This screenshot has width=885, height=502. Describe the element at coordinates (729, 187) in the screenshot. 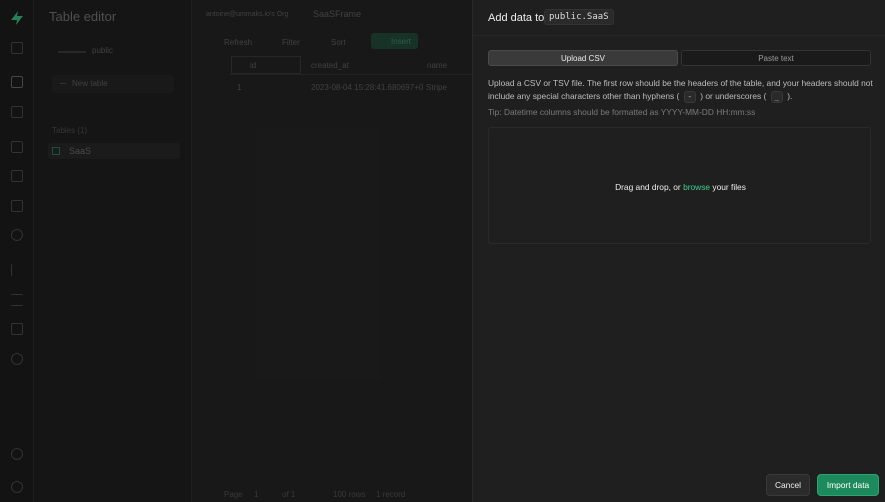

I see `drop-suffix: your files` at that location.